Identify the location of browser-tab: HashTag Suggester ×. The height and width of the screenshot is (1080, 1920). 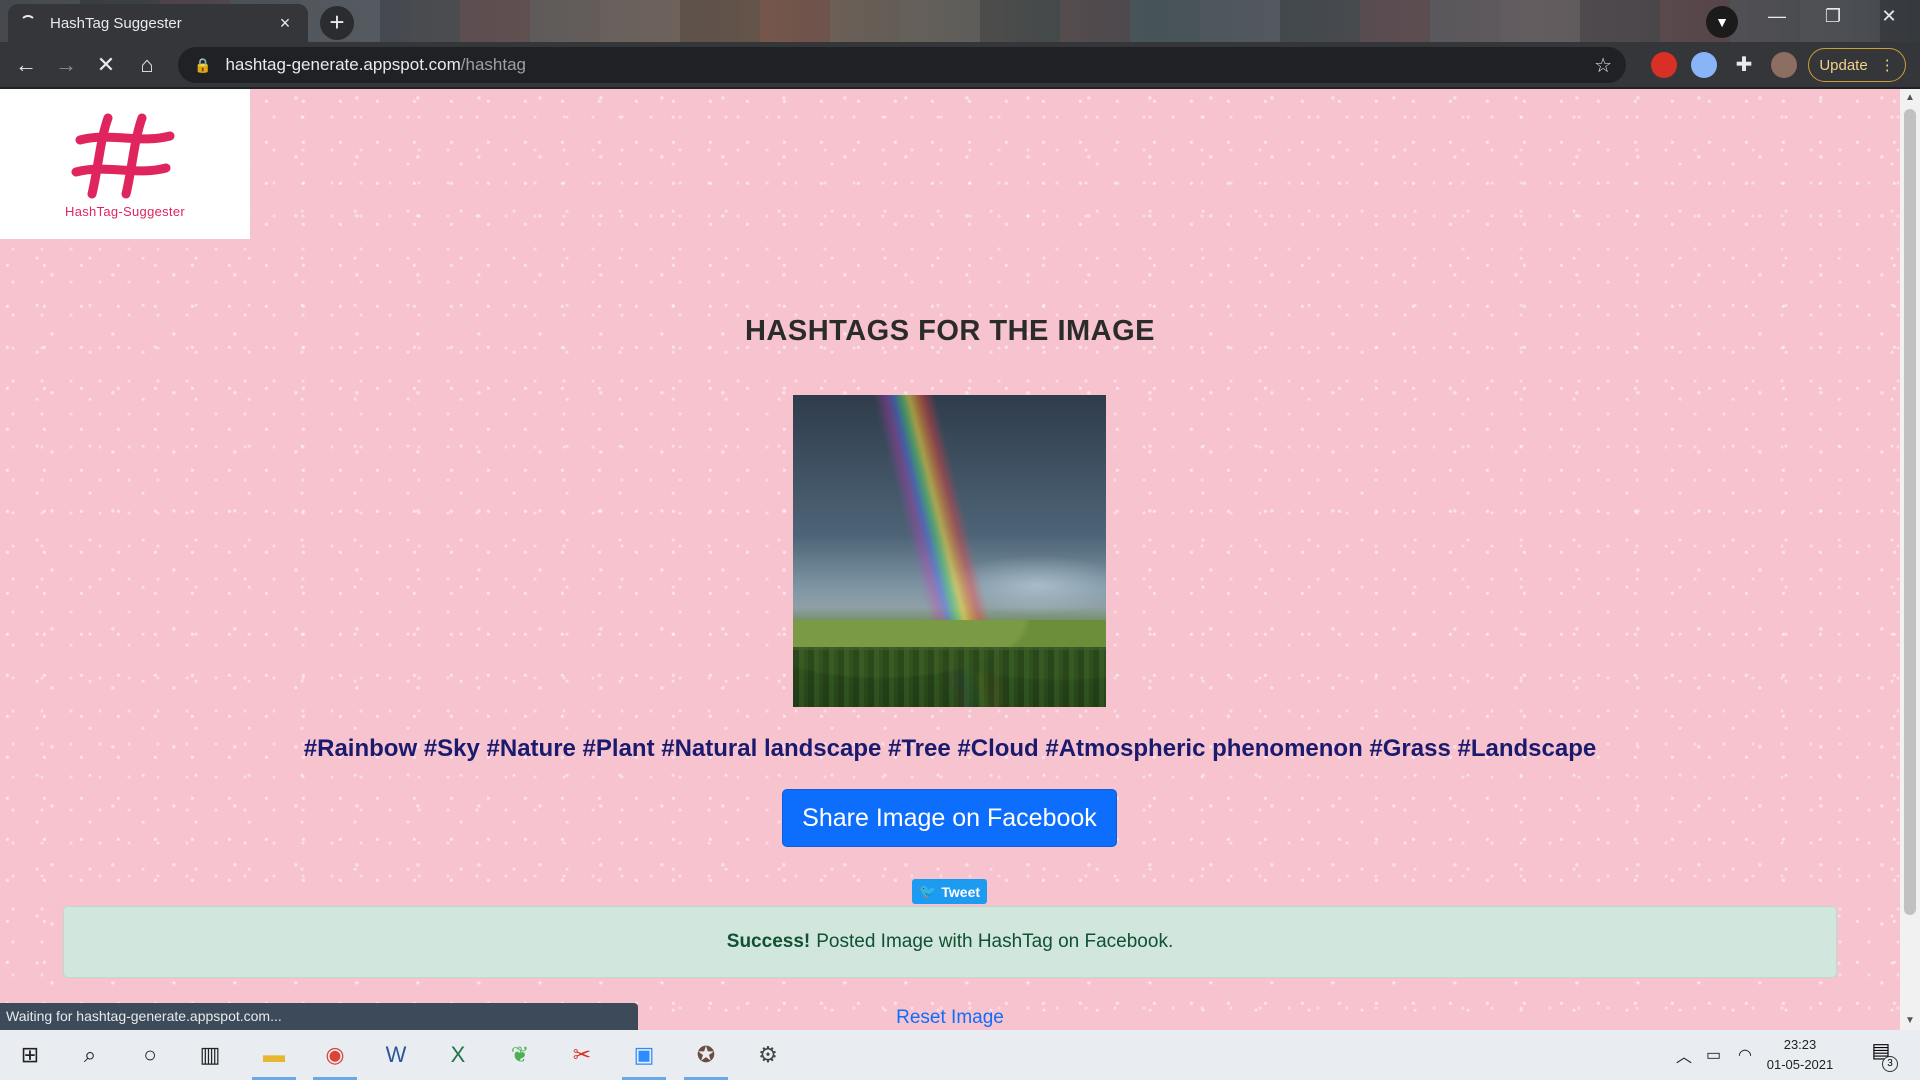
(158, 23).